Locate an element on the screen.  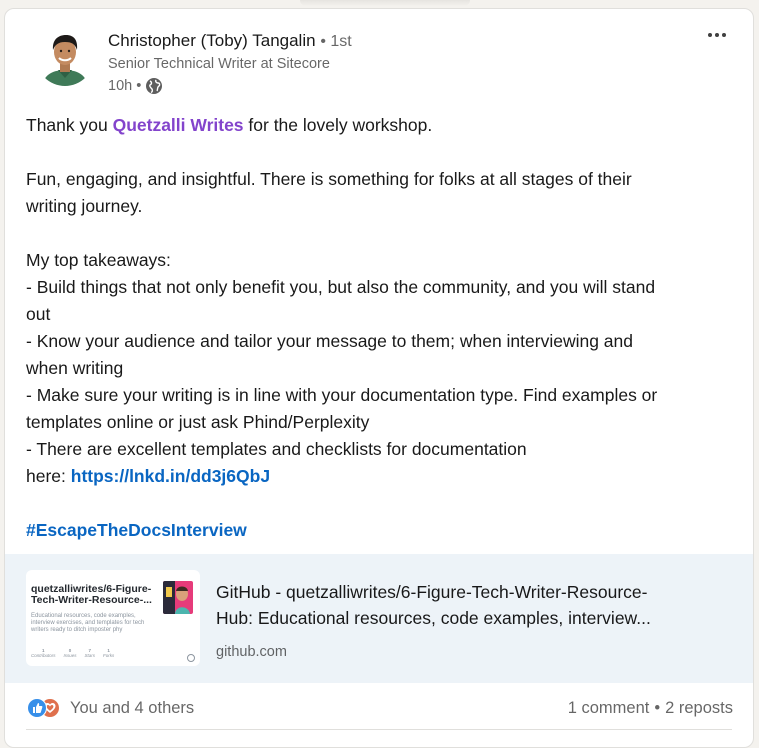
author-name: Christopher (Toby) Tangalin is located at coordinates (212, 40).